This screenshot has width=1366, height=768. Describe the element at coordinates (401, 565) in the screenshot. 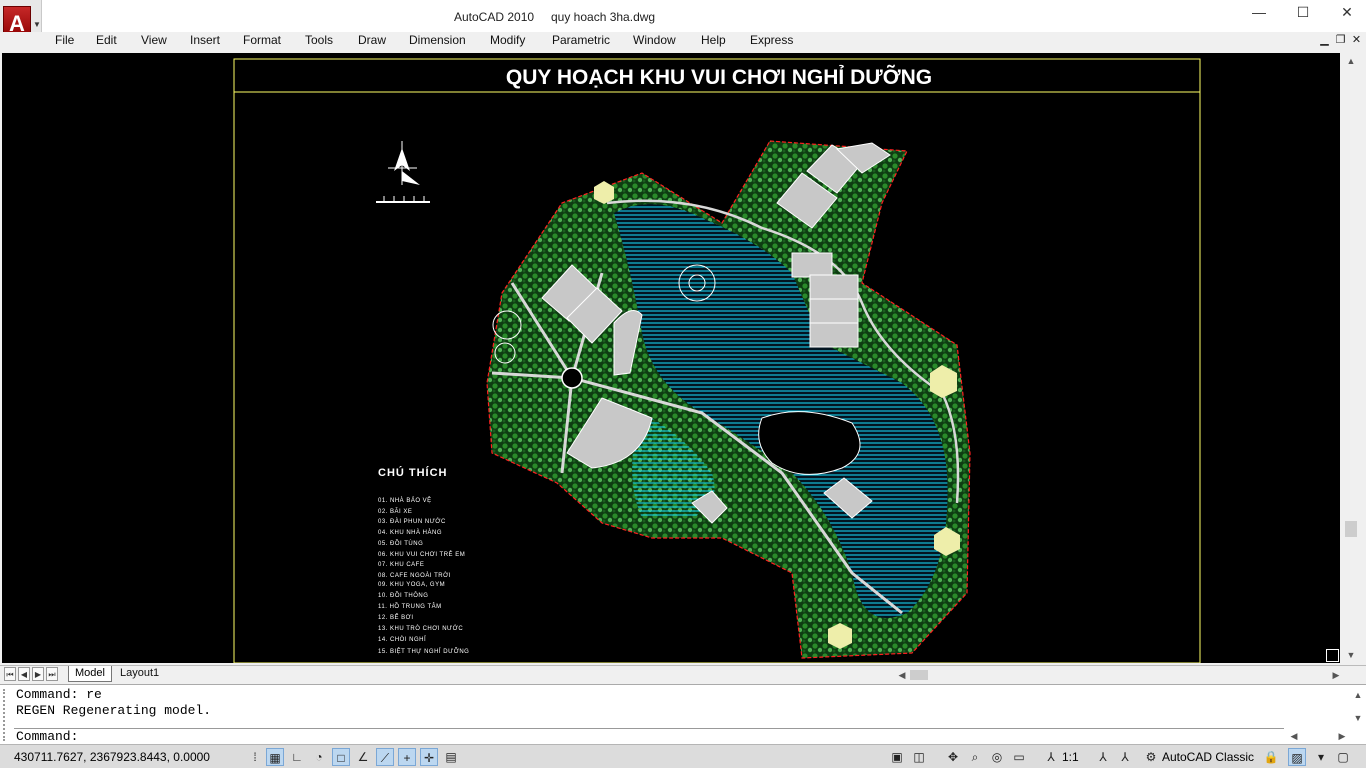

I see `legend-item: 07. KHU CAFE` at that location.